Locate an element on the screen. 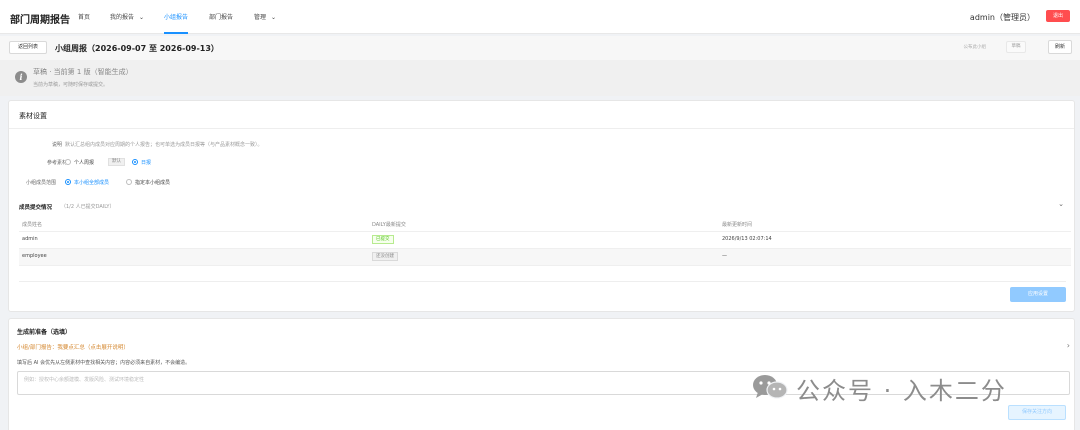 This screenshot has height=430, width=1080. updated-time: 2026/9/13 02:07:14 is located at coordinates (747, 239).